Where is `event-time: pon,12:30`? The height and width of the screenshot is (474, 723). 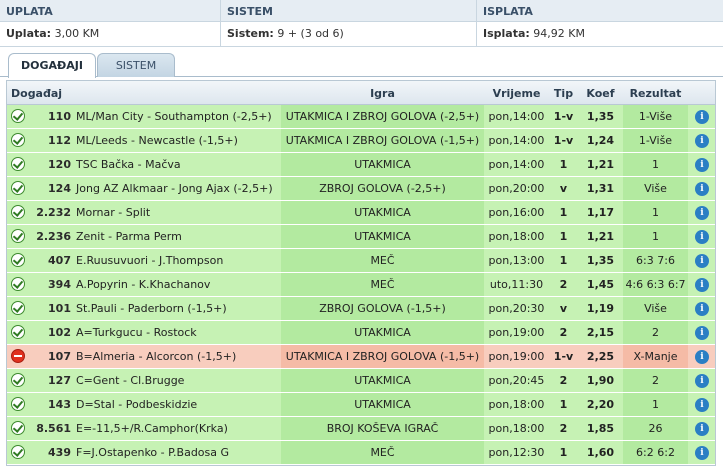 event-time: pon,12:30 is located at coordinates (516, 452).